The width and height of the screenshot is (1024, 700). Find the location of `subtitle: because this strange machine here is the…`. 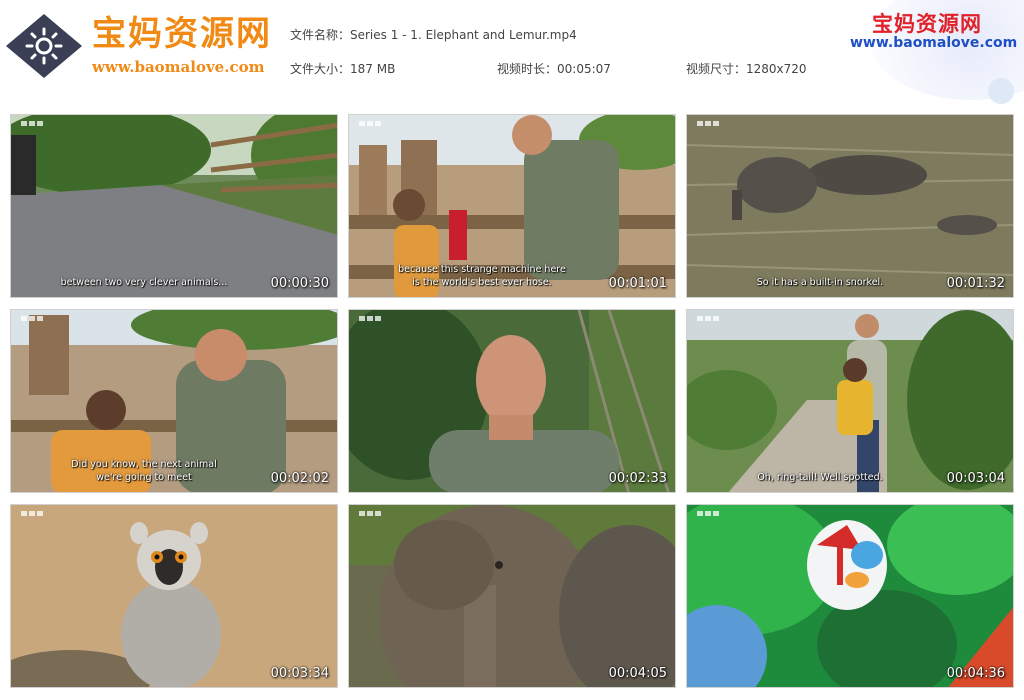

subtitle: because this strange machine here is the… is located at coordinates (482, 276).